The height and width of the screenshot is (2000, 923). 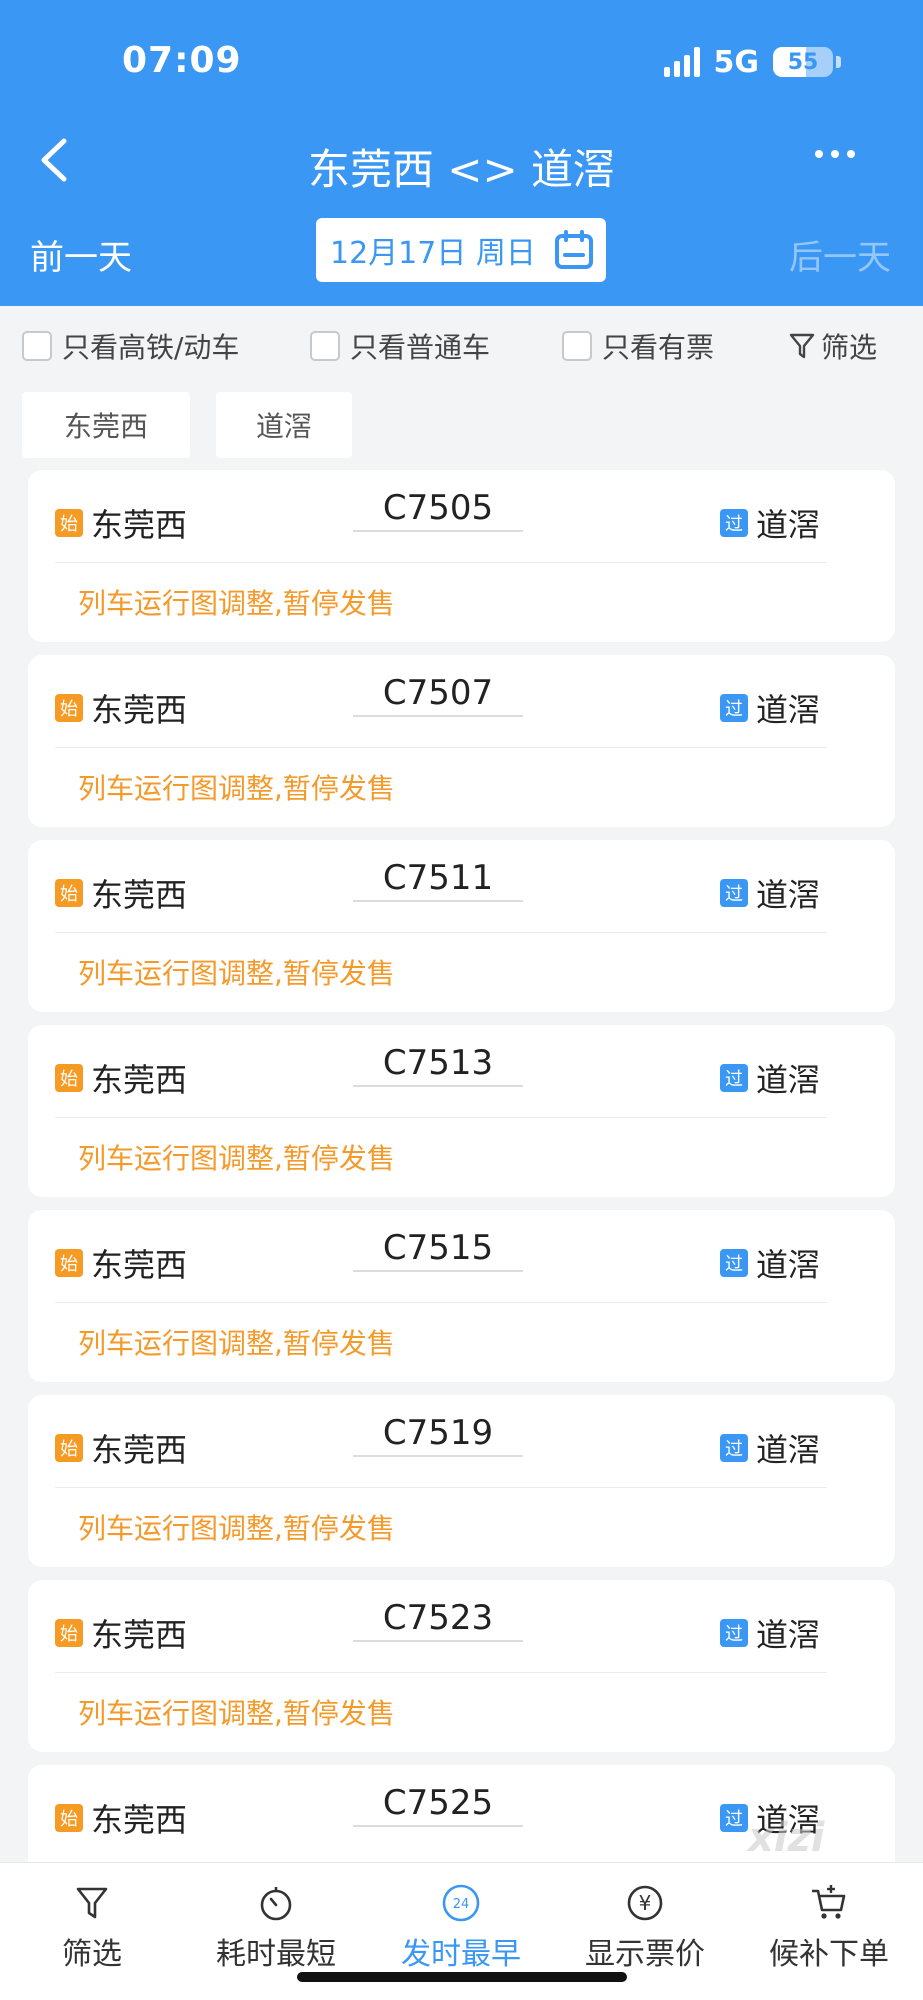 What do you see at coordinates (840, 254) in the screenshot?
I see `next-day-button: 后一天` at bounding box center [840, 254].